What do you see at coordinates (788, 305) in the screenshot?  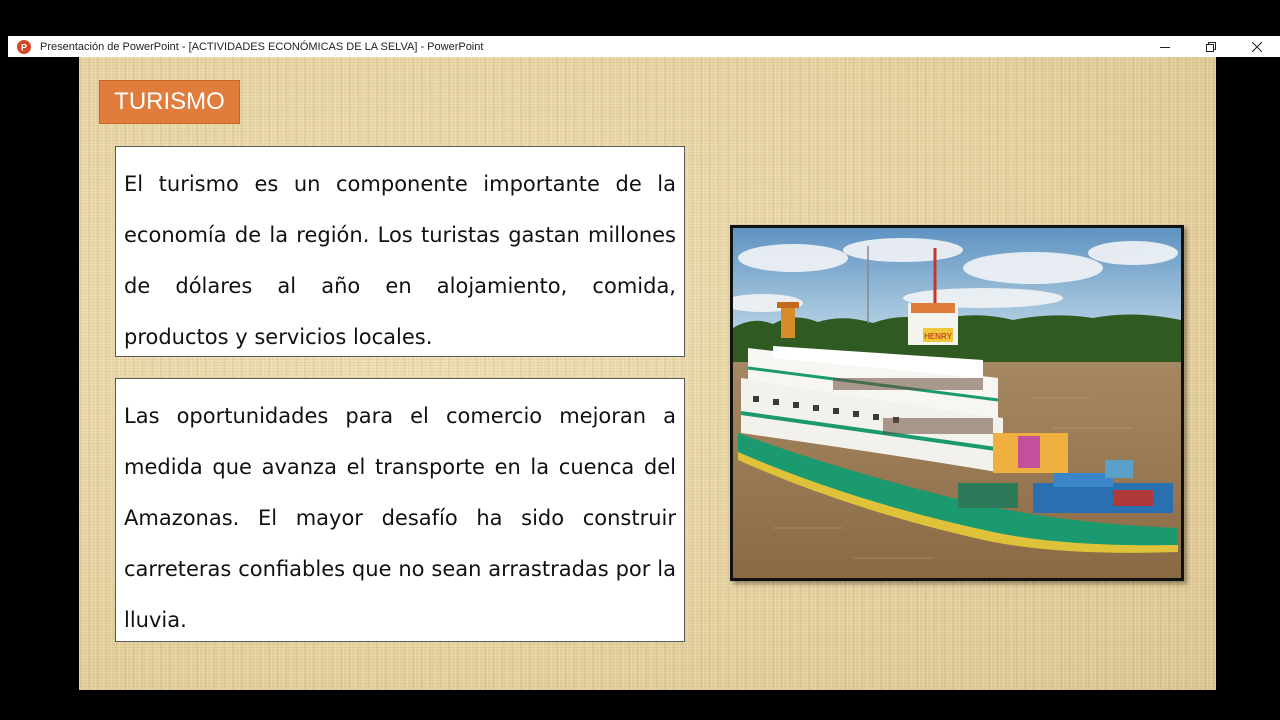 I see `boat-funnel-top` at bounding box center [788, 305].